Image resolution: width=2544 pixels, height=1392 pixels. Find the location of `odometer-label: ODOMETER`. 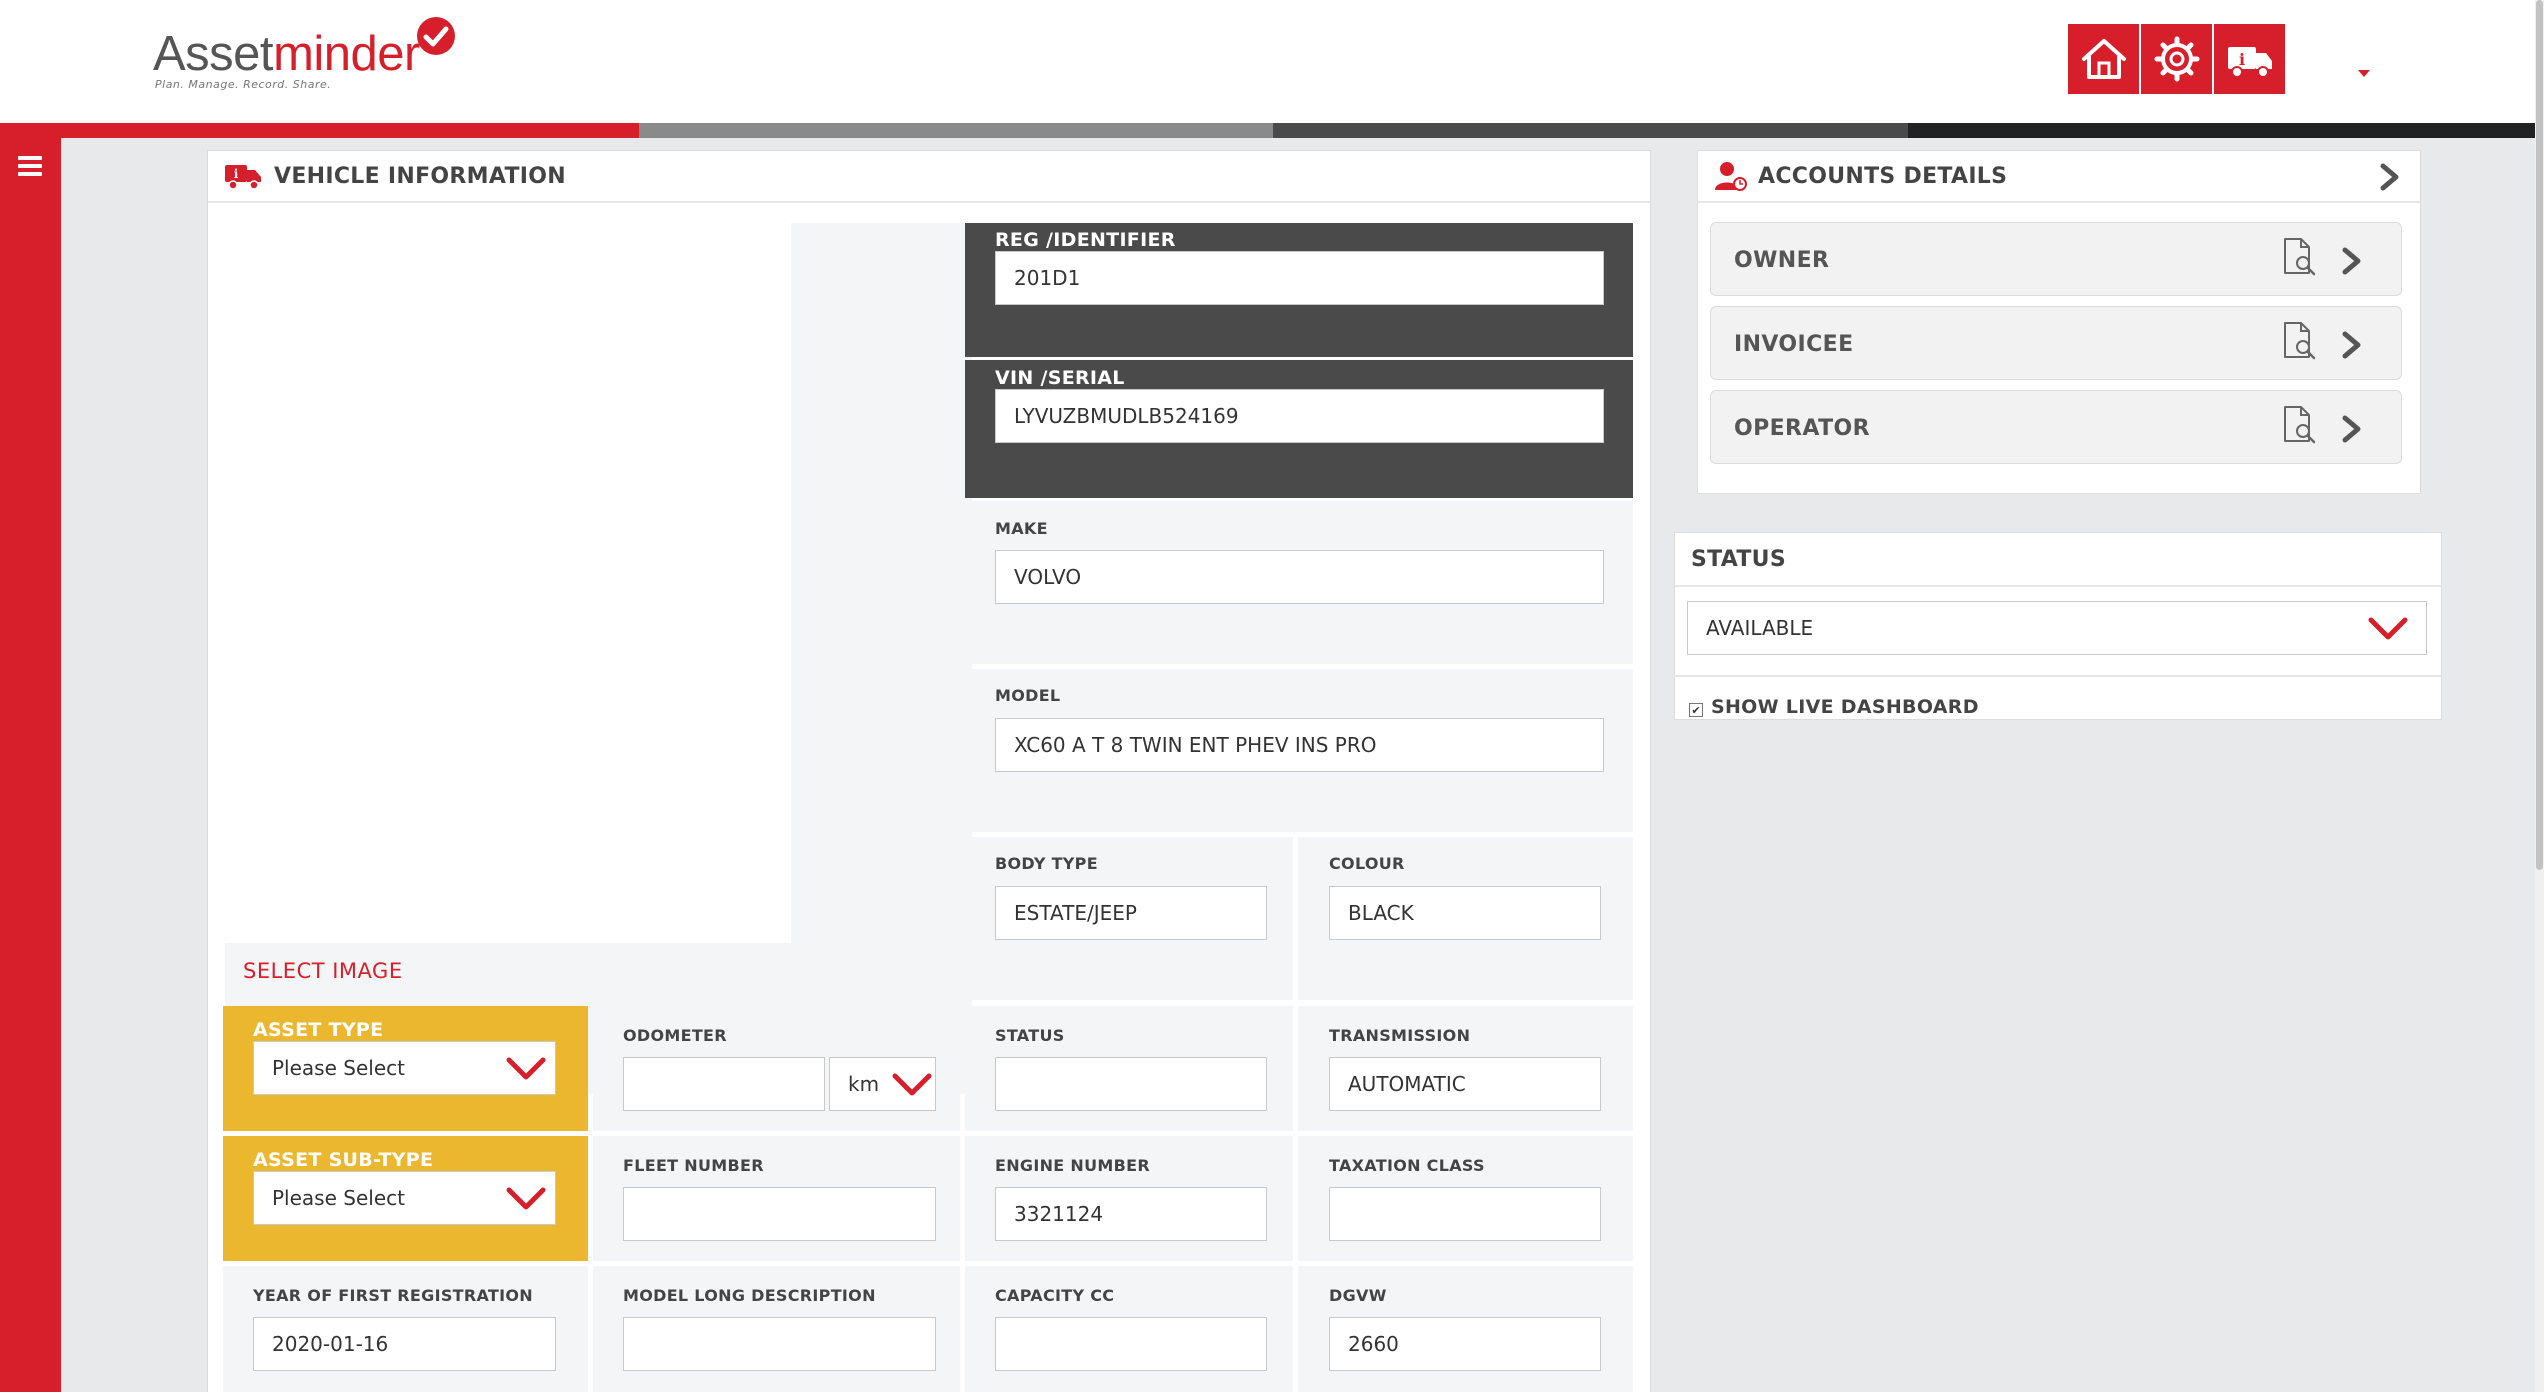

odometer-label: ODOMETER is located at coordinates (675, 1035).